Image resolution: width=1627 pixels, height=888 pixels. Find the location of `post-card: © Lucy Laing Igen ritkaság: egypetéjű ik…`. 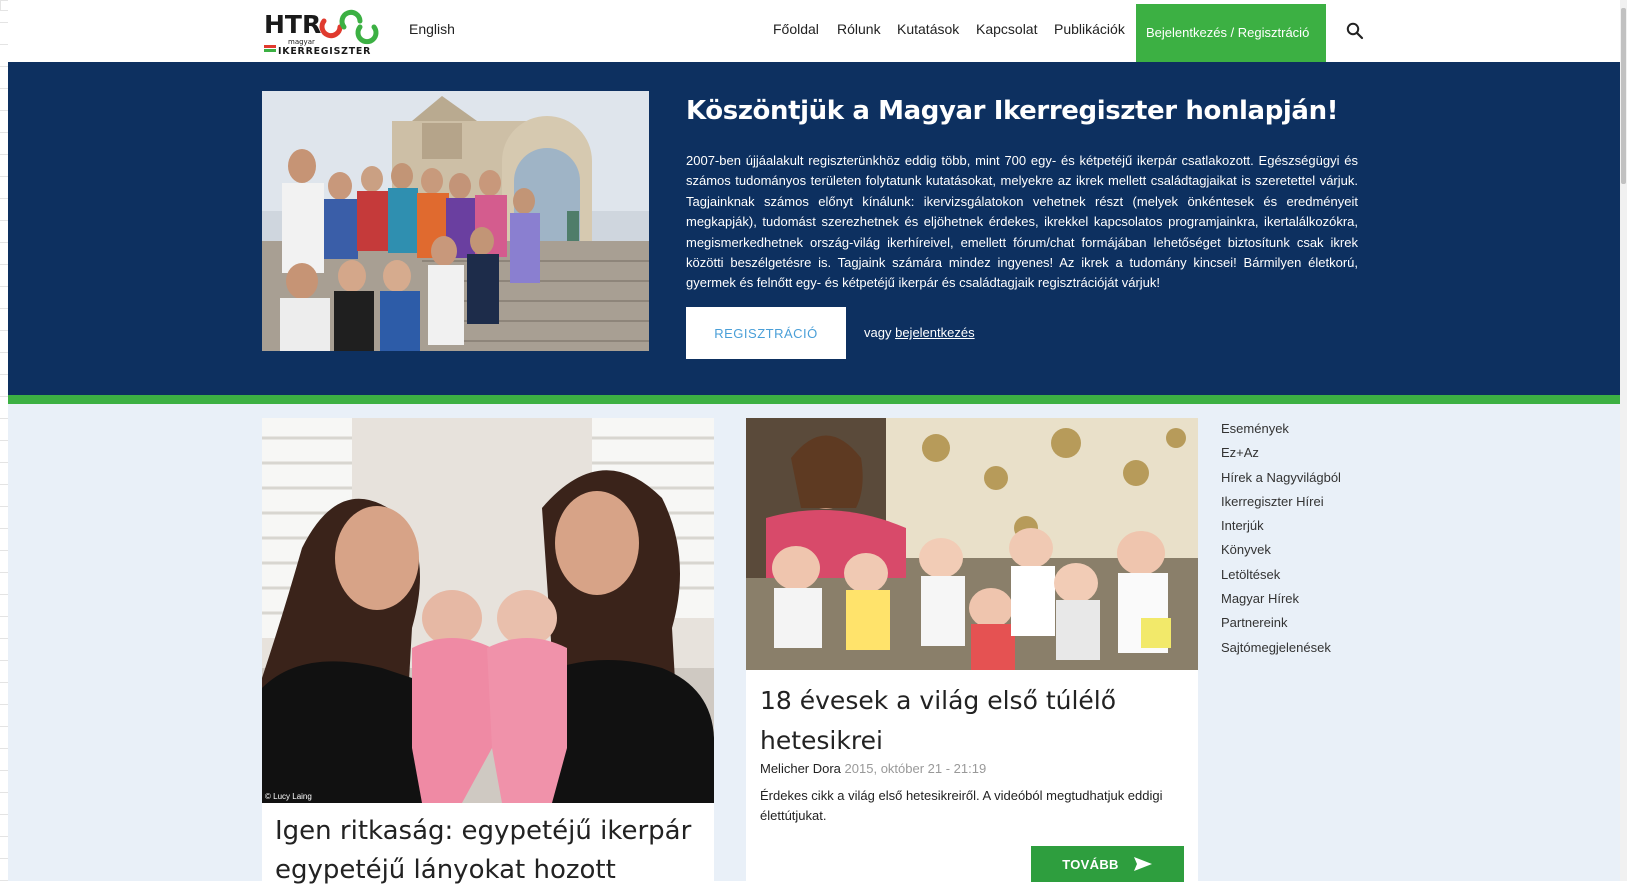

post-card: © Lucy Laing Igen ritkaság: egypetéjű ik… is located at coordinates (488, 653).